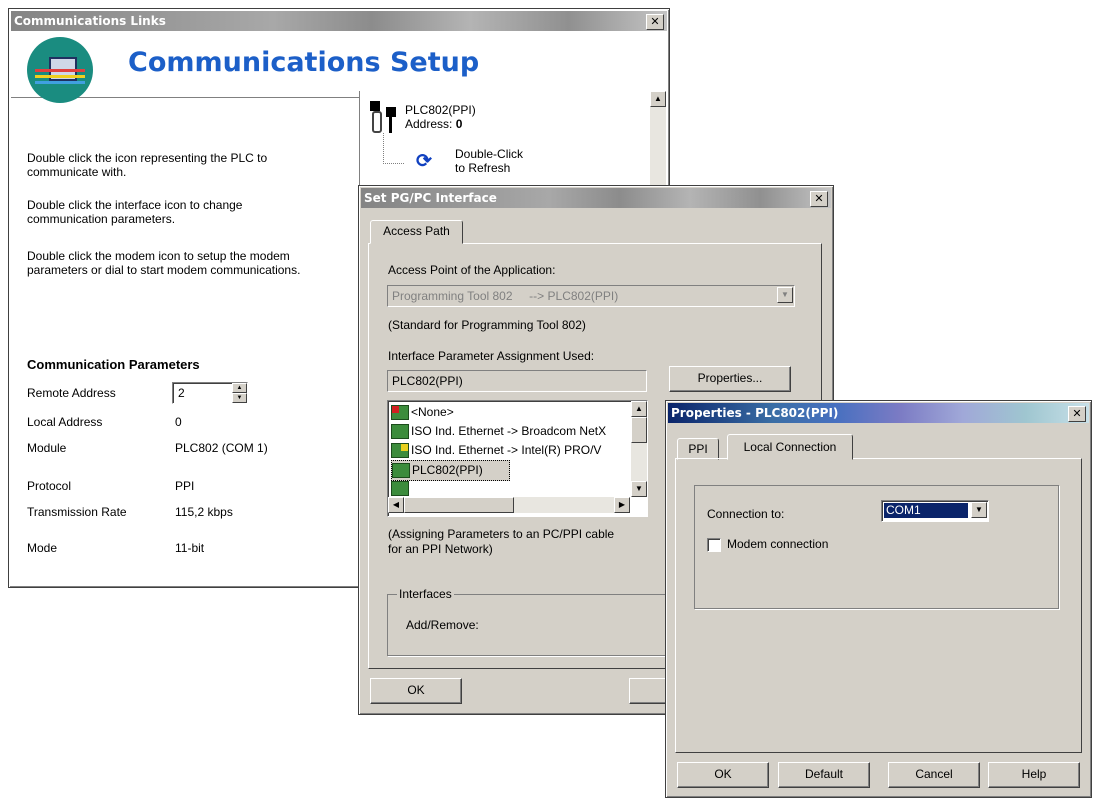 This screenshot has width=1100, height=800. Describe the element at coordinates (47, 448) in the screenshot. I see `param-label-module: Module` at that location.